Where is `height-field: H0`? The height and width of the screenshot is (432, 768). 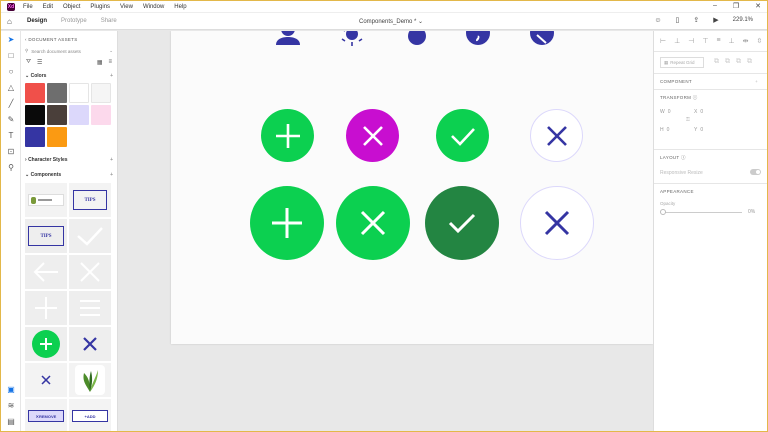 height-field: H0 is located at coordinates (664, 130).